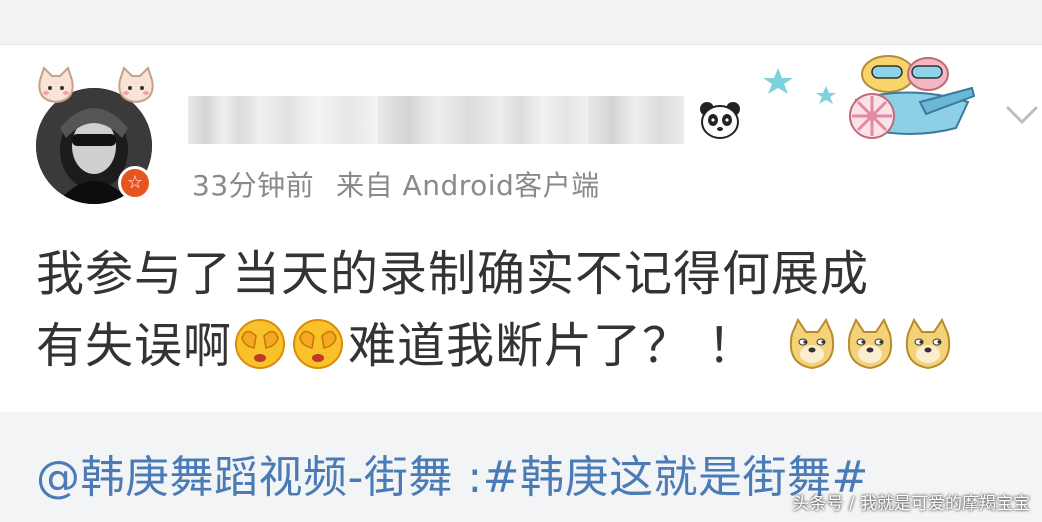  Describe the element at coordinates (911, 504) in the screenshot. I see `watermark: 头条号 / 我就是可爱的摩羯宝宝` at that location.